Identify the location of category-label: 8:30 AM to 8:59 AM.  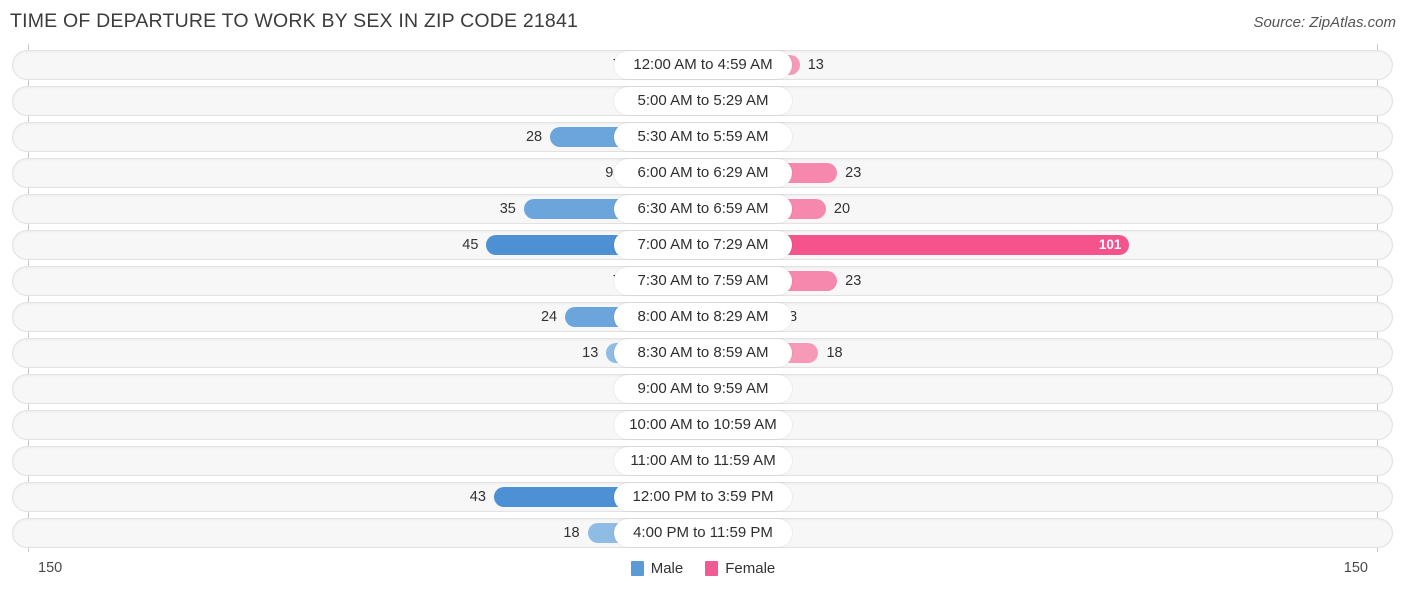
(703, 353).